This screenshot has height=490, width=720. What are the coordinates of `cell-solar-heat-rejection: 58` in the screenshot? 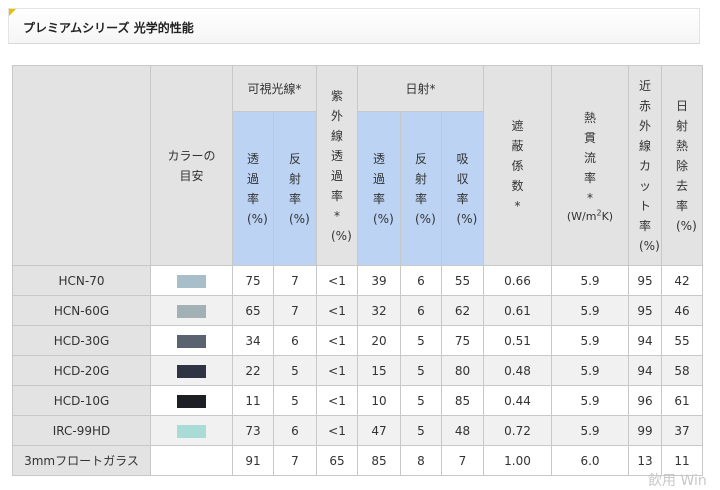 It's located at (682, 370).